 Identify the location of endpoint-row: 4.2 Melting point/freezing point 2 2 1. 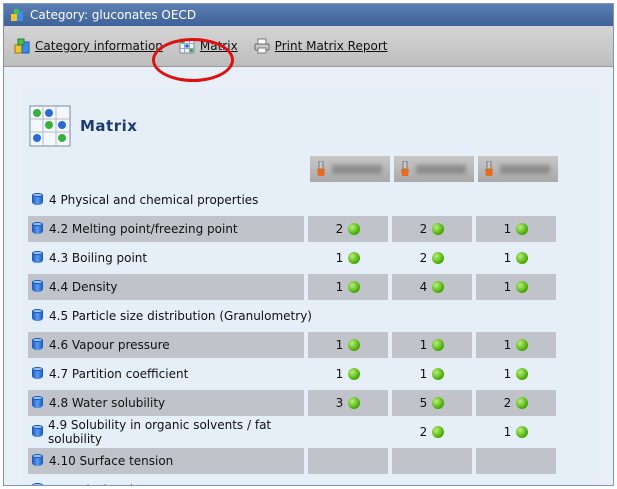
(294, 228).